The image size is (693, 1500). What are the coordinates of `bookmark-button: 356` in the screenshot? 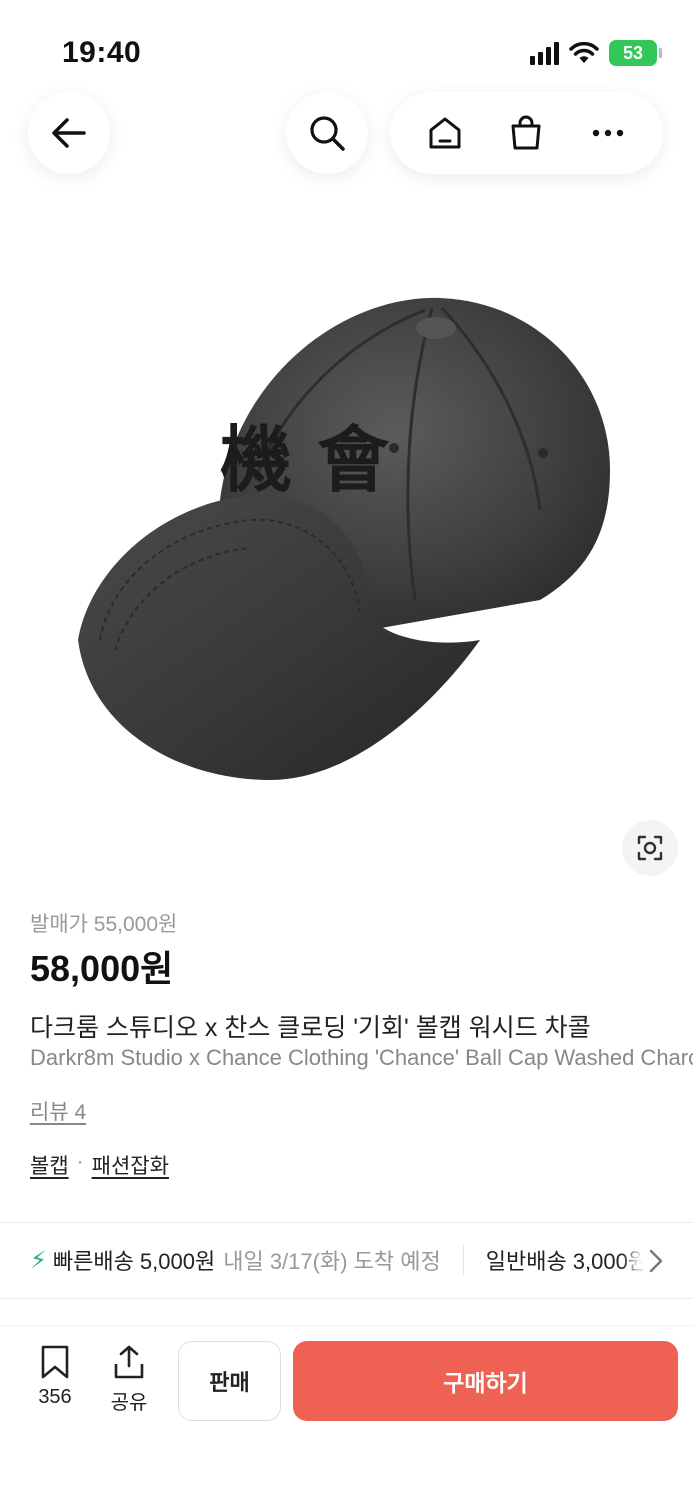 It's located at (55, 1376).